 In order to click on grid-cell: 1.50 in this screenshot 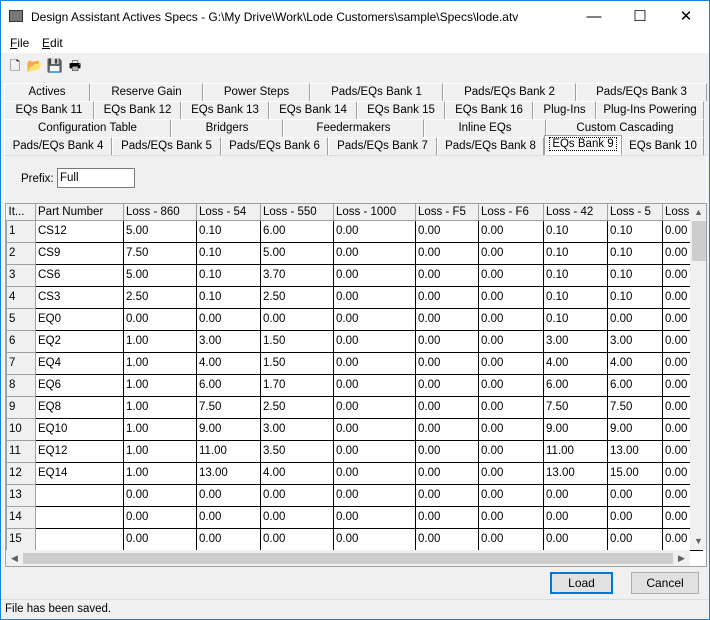, I will do `click(297, 341)`.